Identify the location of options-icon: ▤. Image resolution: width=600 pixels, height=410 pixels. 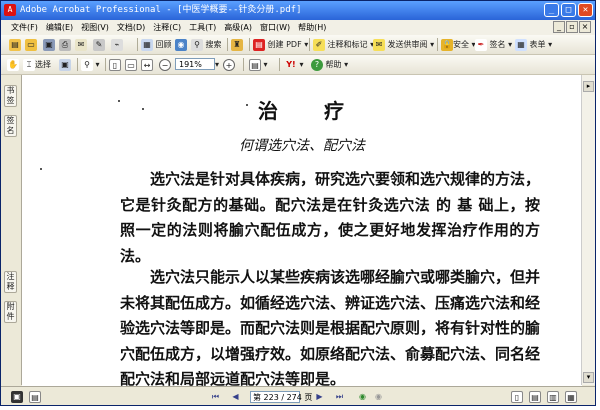
(35, 396).